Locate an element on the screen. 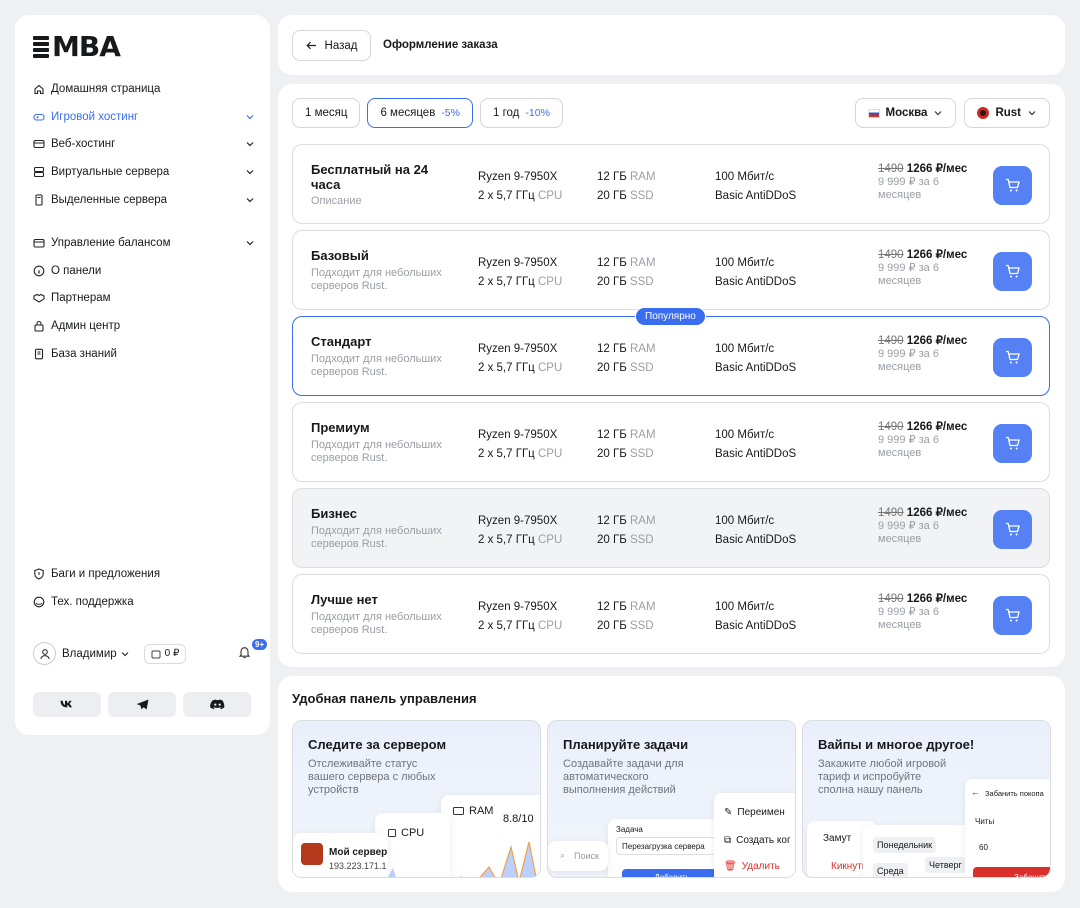 This screenshot has width=1080, height=908. mute-action: Замут is located at coordinates (837, 838).